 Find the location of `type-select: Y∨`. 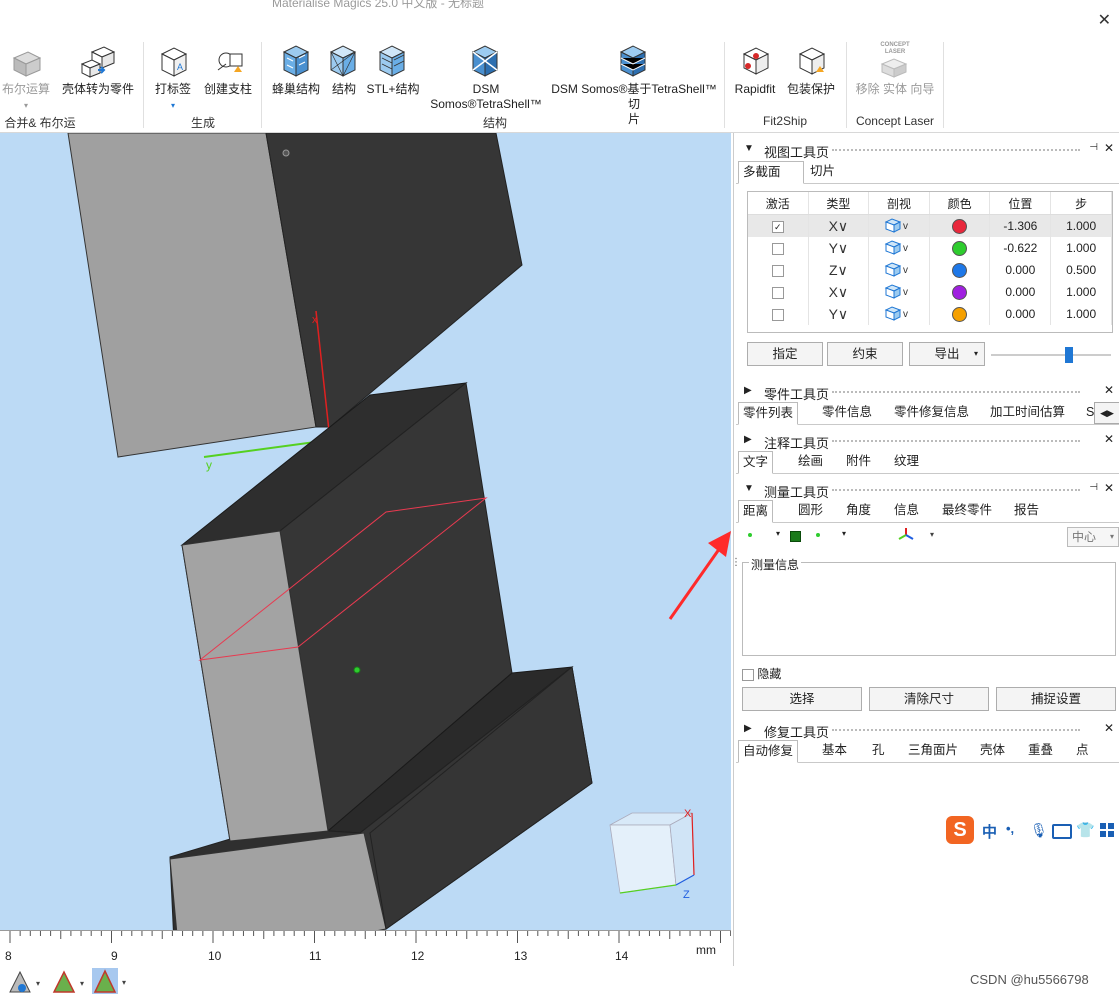

type-select: Y∨ is located at coordinates (839, 314).